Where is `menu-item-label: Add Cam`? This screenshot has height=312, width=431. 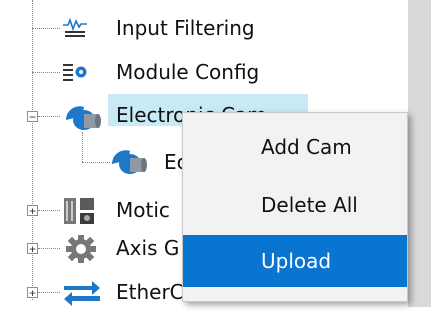
menu-item-label: Add Cam is located at coordinates (306, 147).